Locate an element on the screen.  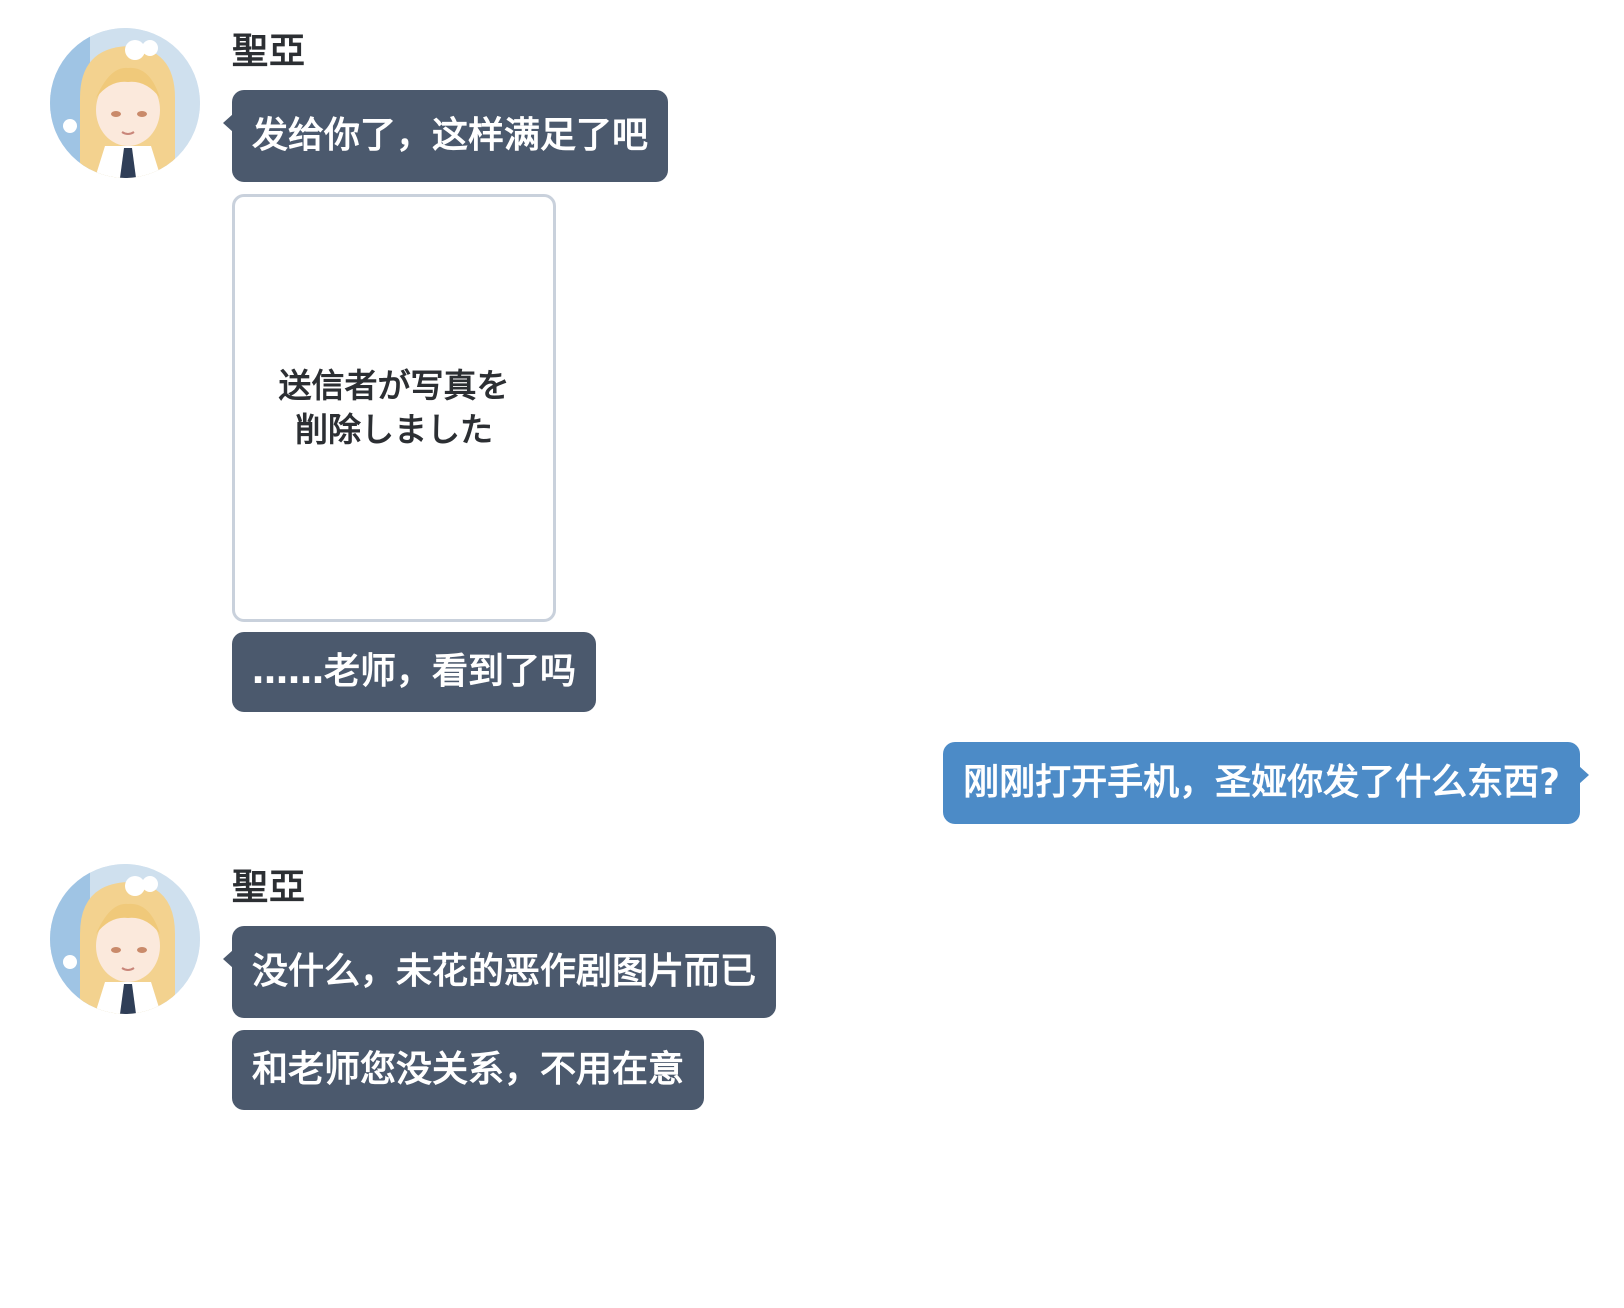
deleted-photo-card: 送信者が写真を 削除しました is located at coordinates (394, 408).